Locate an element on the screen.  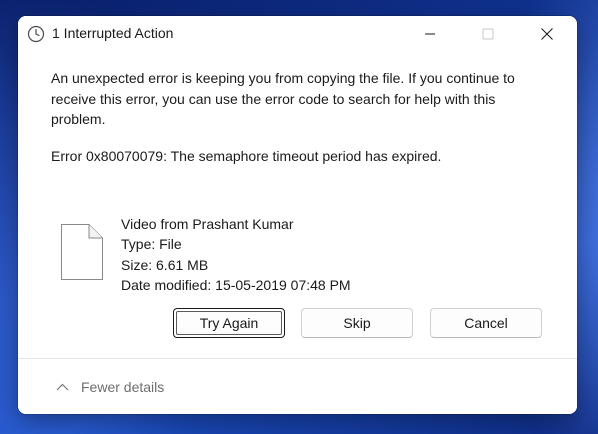
file-name: Video from Prashant Kumar is located at coordinates (207, 224).